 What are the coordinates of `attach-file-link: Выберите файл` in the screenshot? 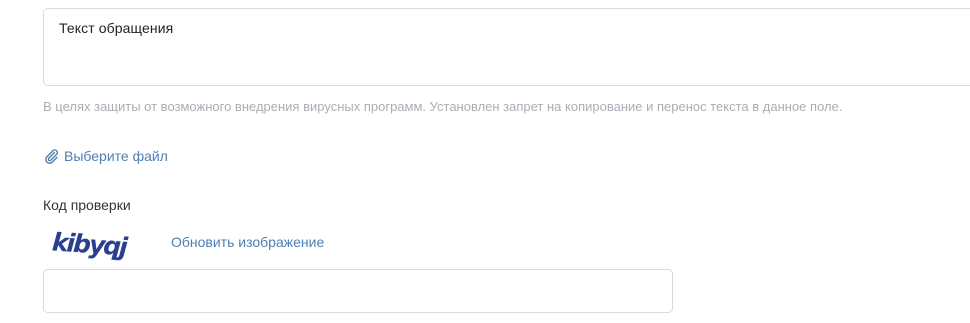 It's located at (105, 156).